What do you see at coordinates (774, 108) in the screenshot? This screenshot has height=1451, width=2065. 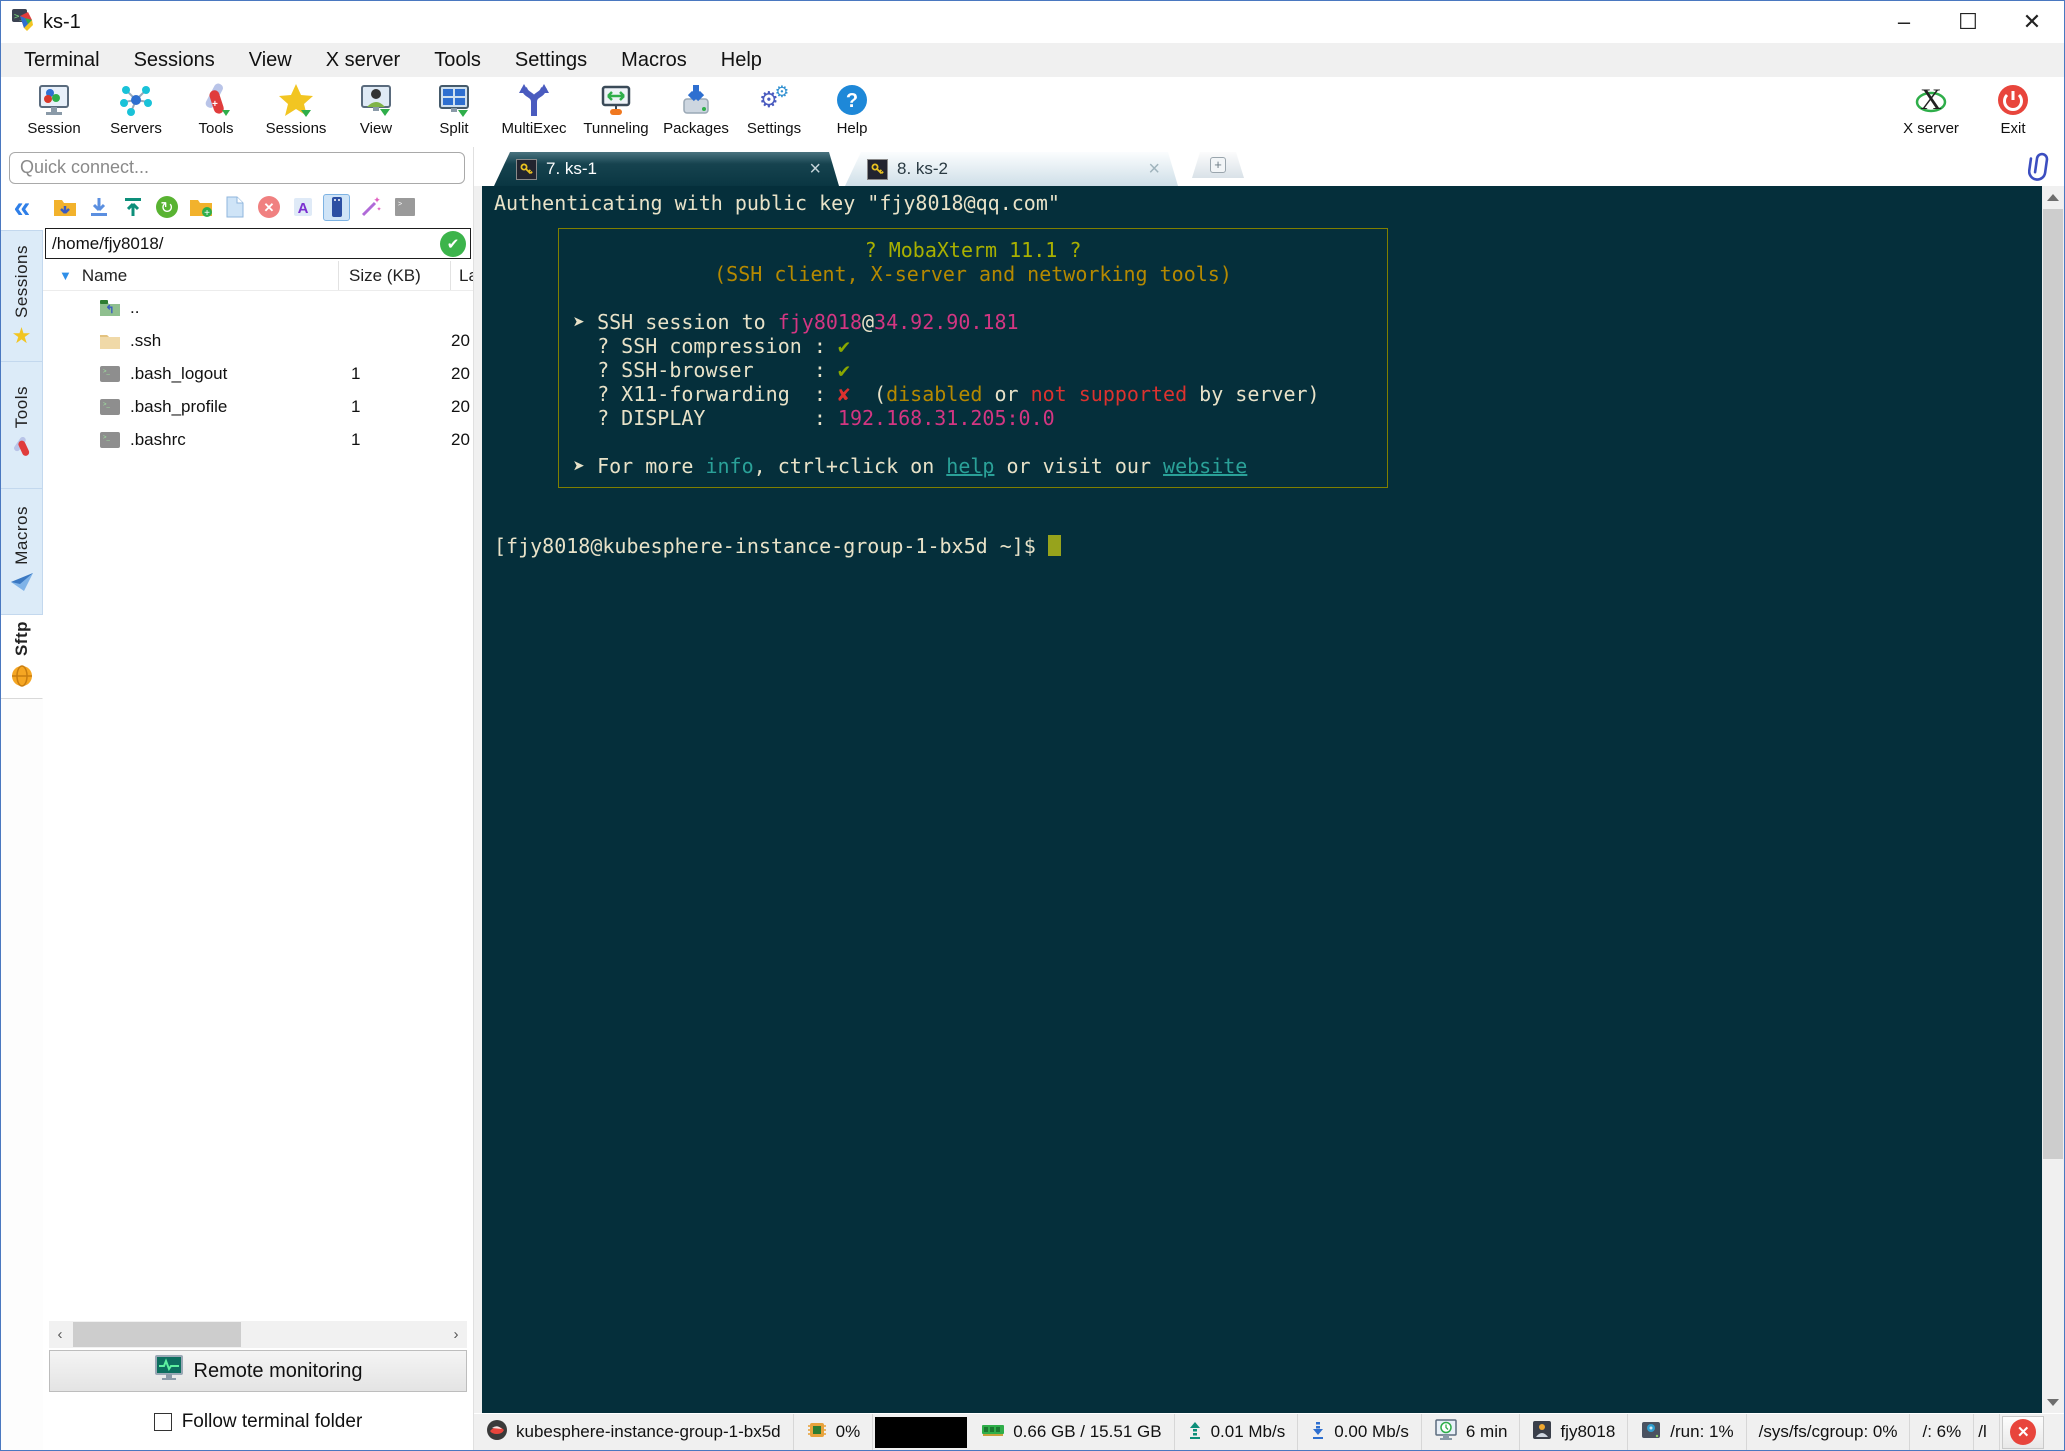 I see `toolbar-settings-button: ⚙ ⚙ Settings` at bounding box center [774, 108].